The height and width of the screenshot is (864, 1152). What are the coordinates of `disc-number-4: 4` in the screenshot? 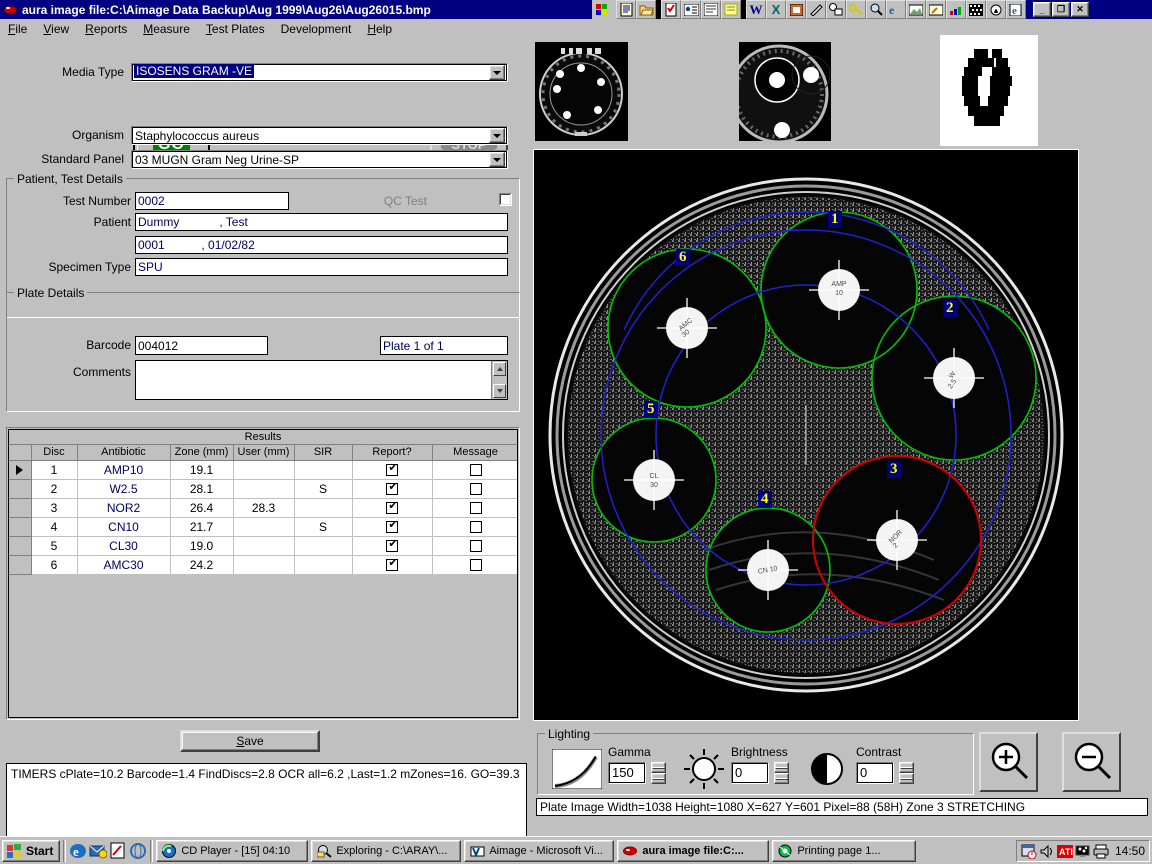 It's located at (765, 499).